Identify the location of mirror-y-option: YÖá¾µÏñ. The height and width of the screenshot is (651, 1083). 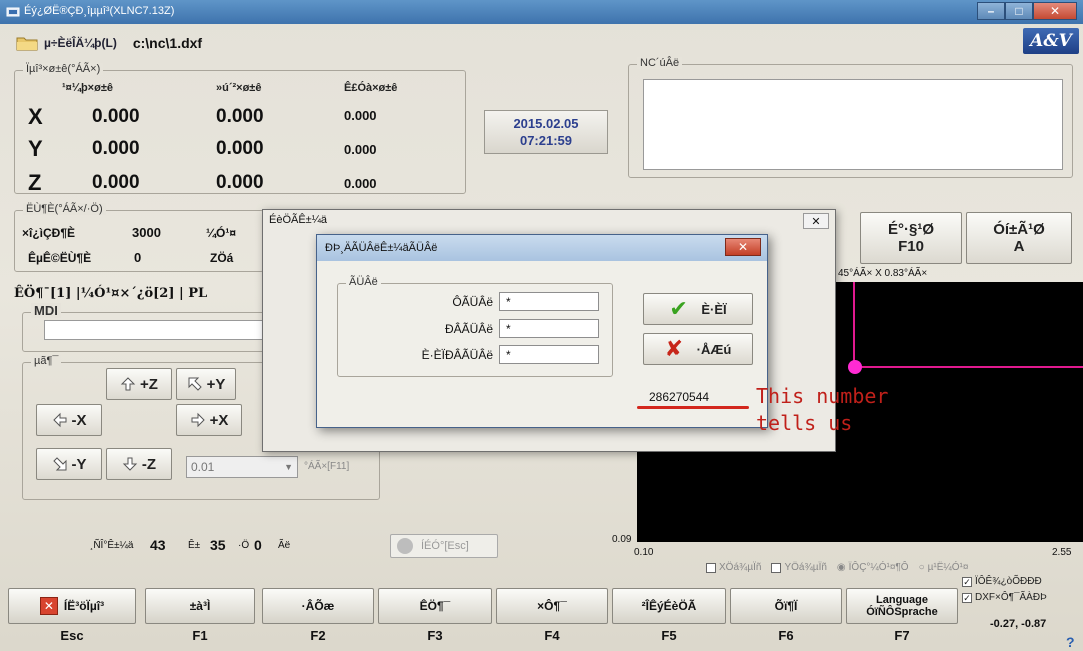
(799, 567).